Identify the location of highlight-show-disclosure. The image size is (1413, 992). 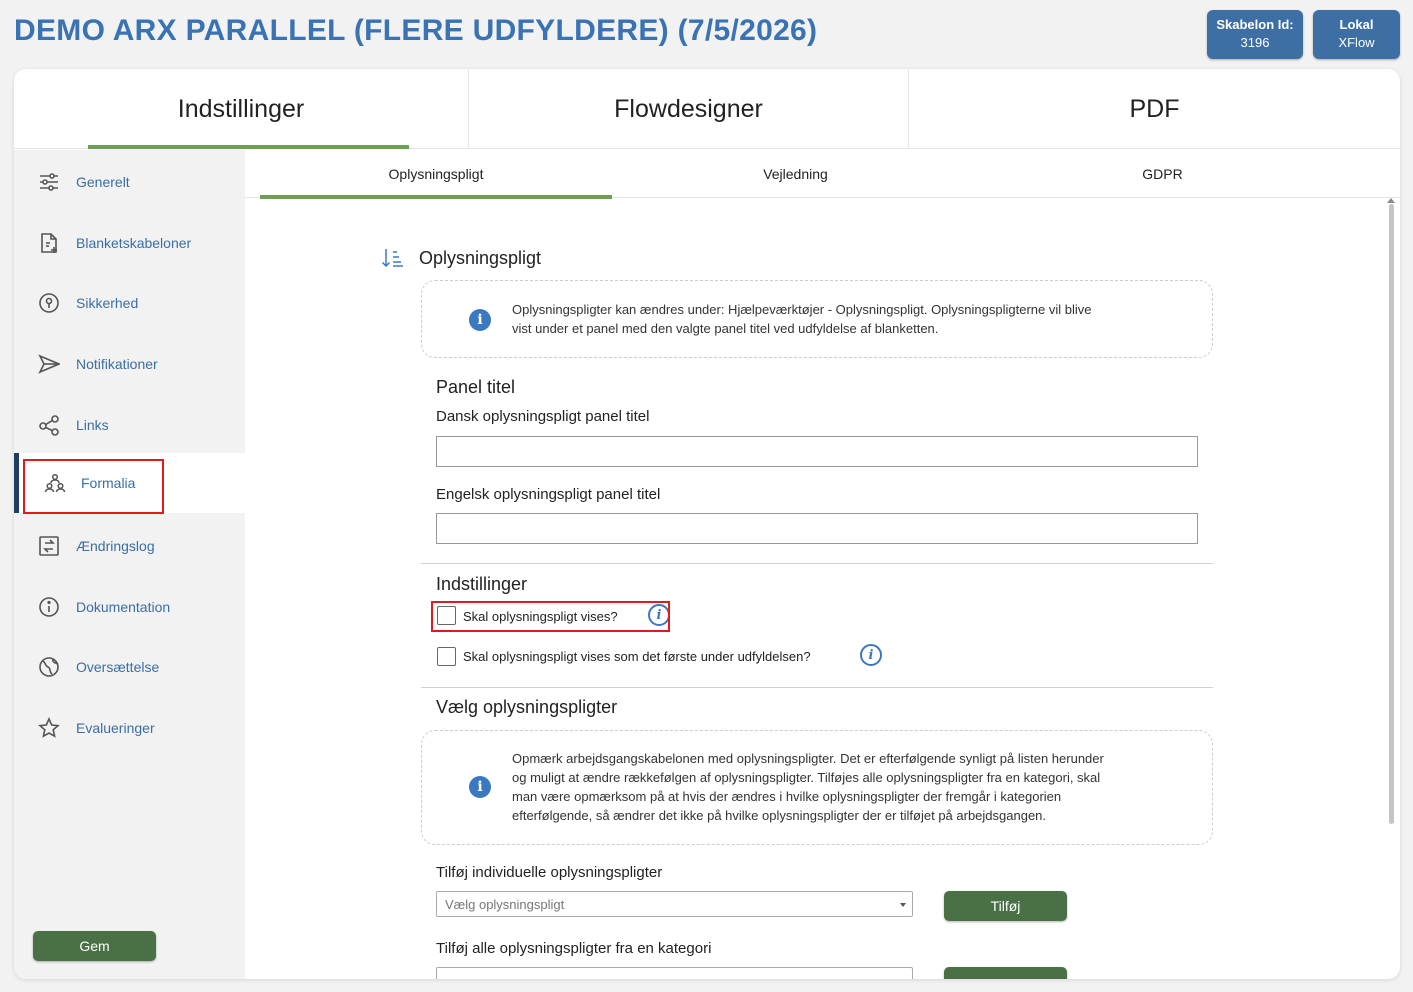
(550, 616).